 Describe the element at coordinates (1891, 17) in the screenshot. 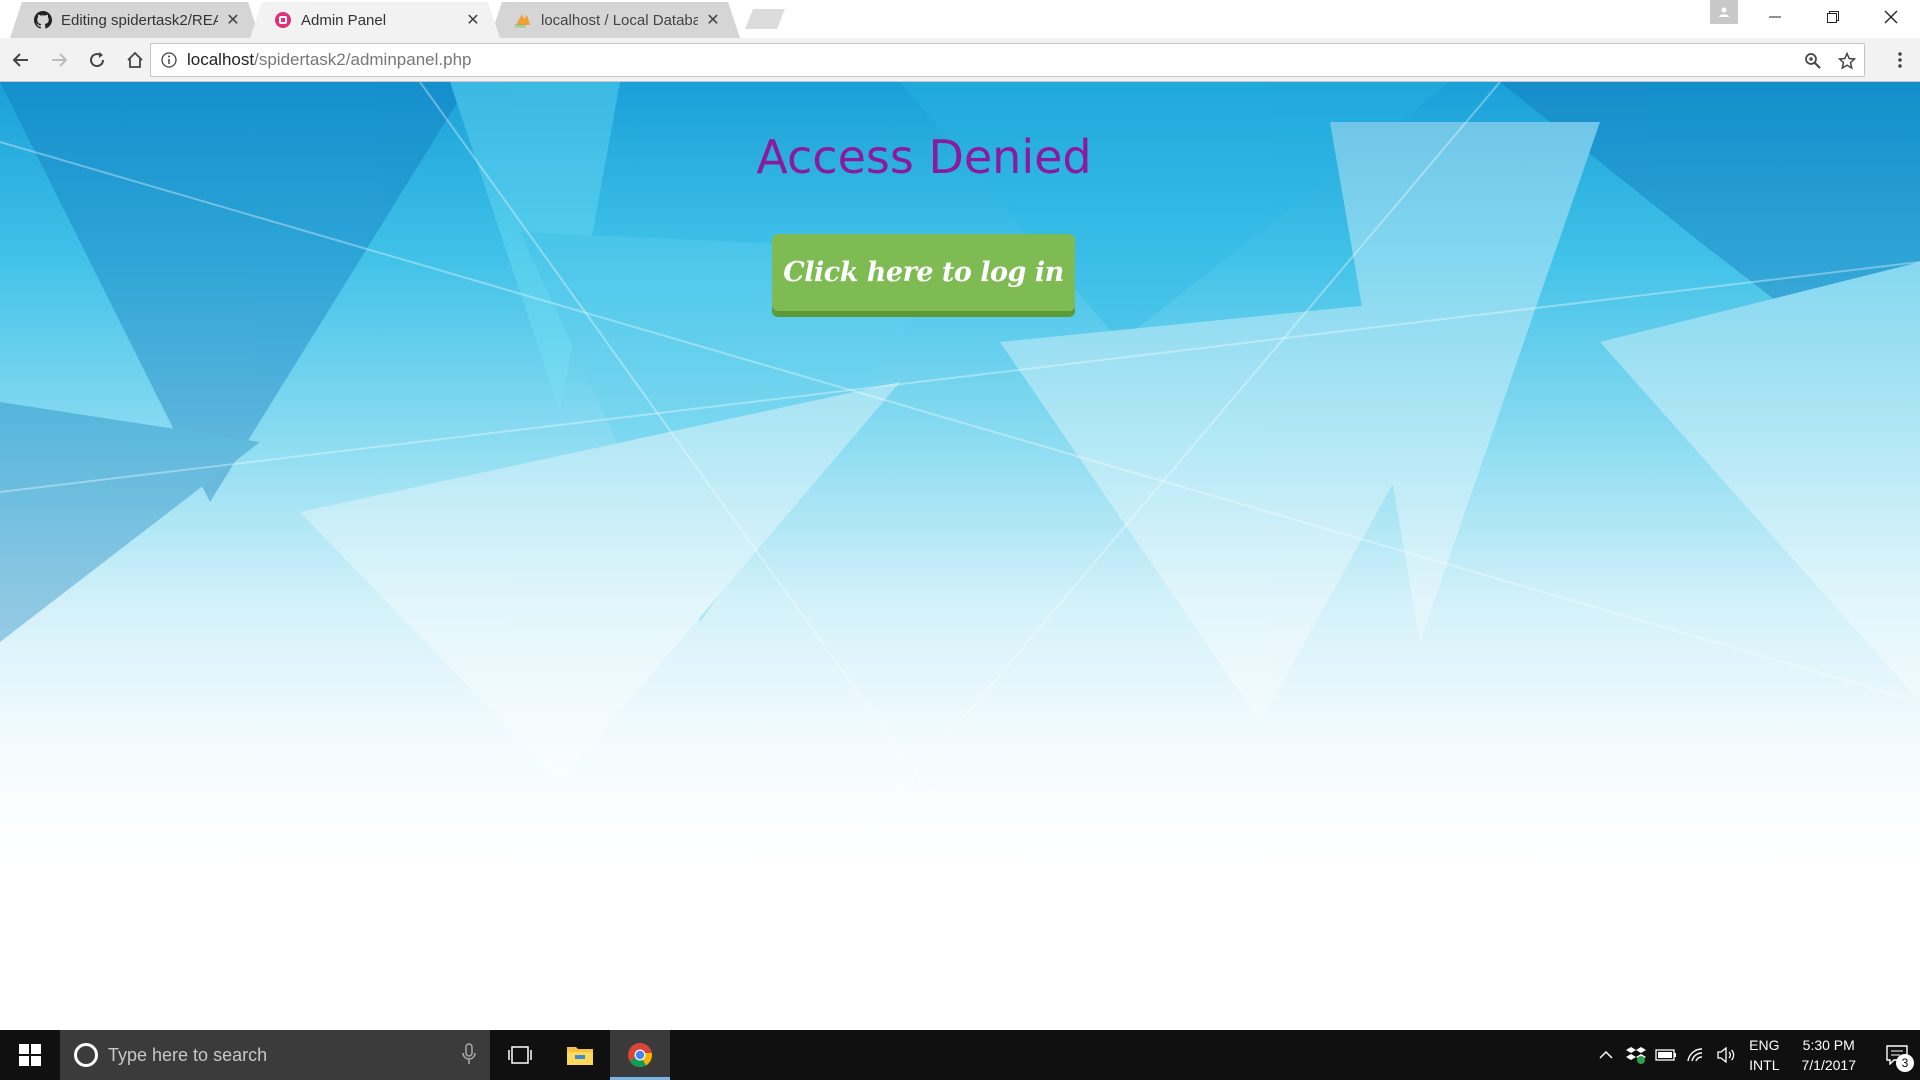

I see `close-window-icon` at that location.